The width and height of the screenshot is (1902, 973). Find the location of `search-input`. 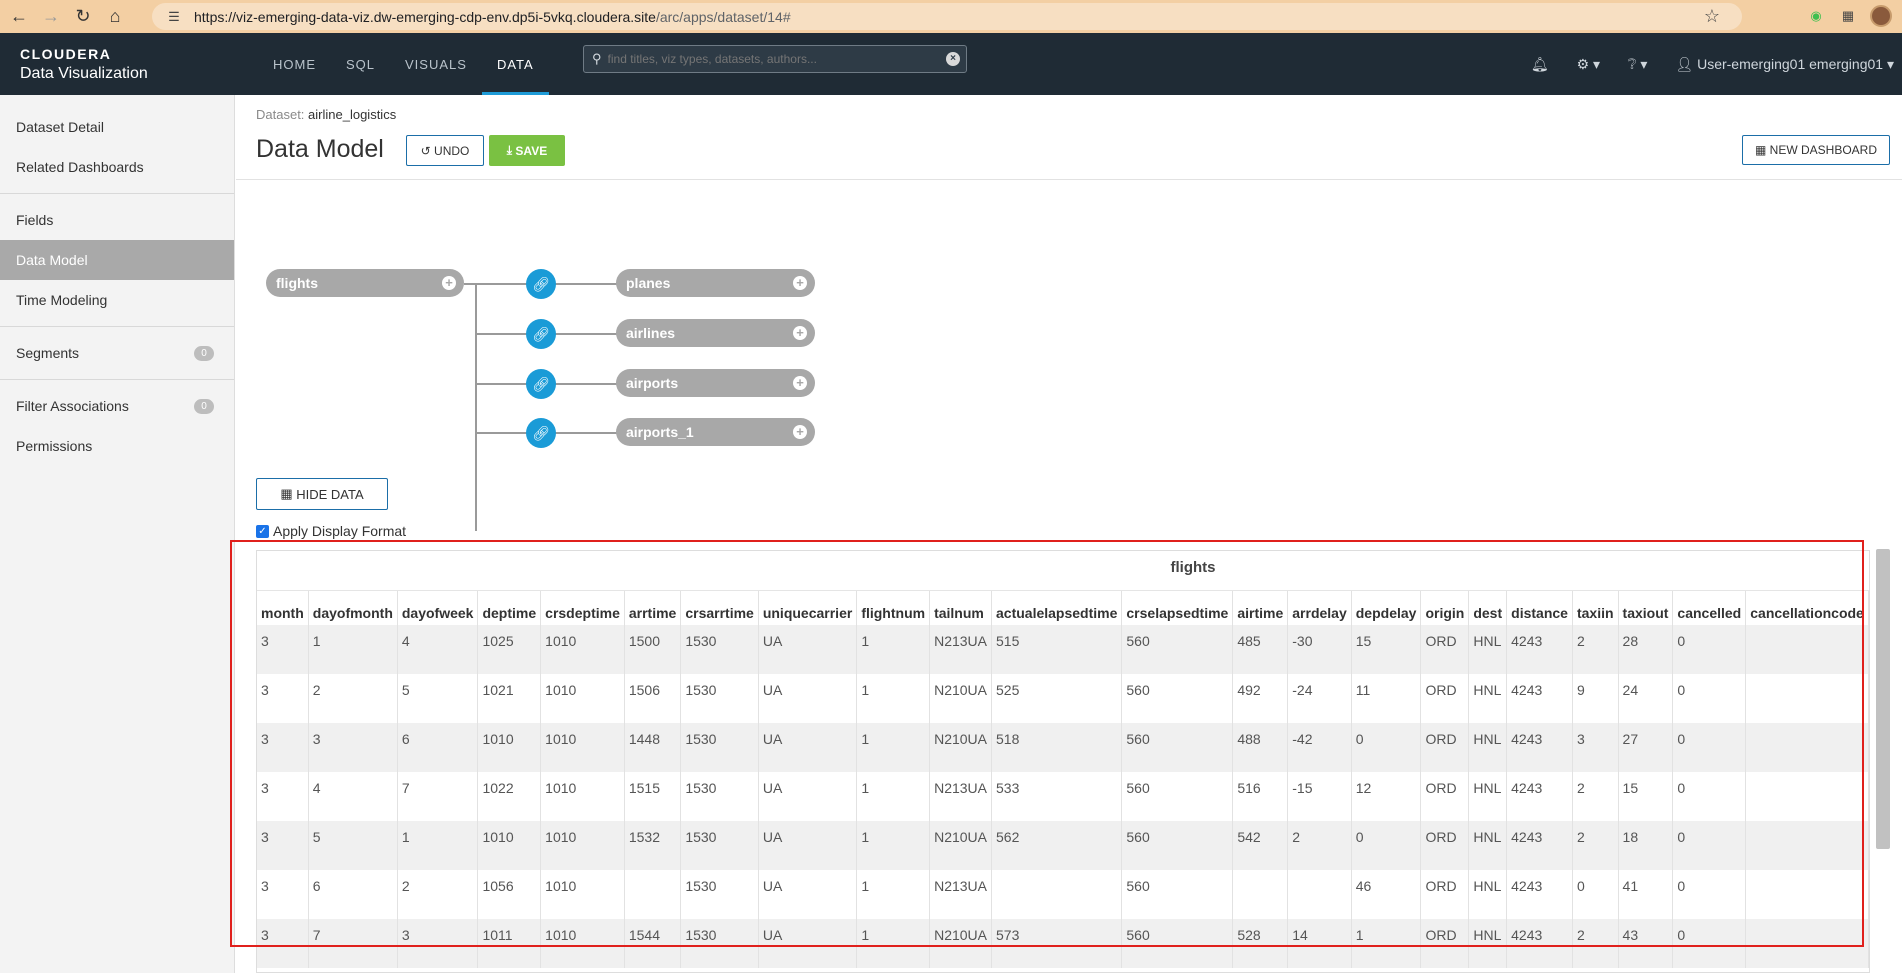

search-input is located at coordinates (767, 59).